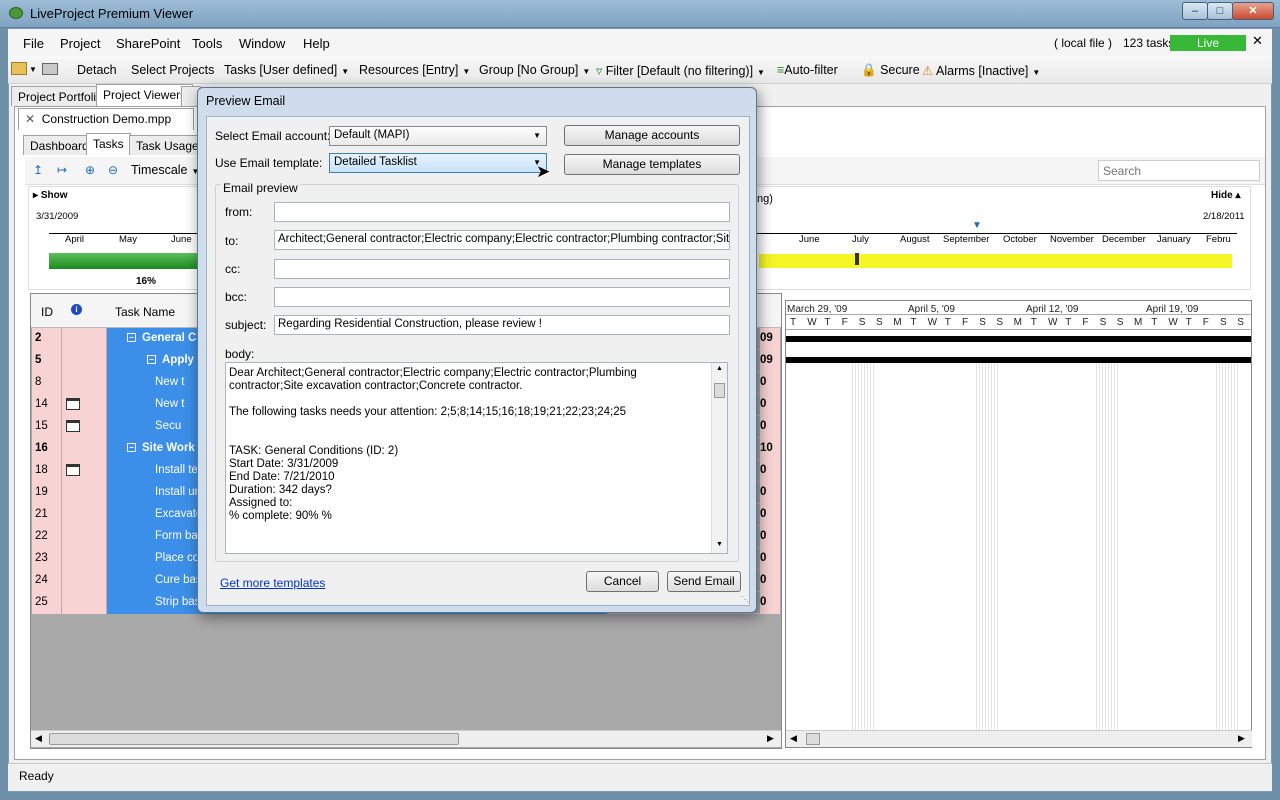 Image resolution: width=1280 pixels, height=800 pixels. Describe the element at coordinates (97, 70) in the screenshot. I see `detach-button: Detach` at that location.